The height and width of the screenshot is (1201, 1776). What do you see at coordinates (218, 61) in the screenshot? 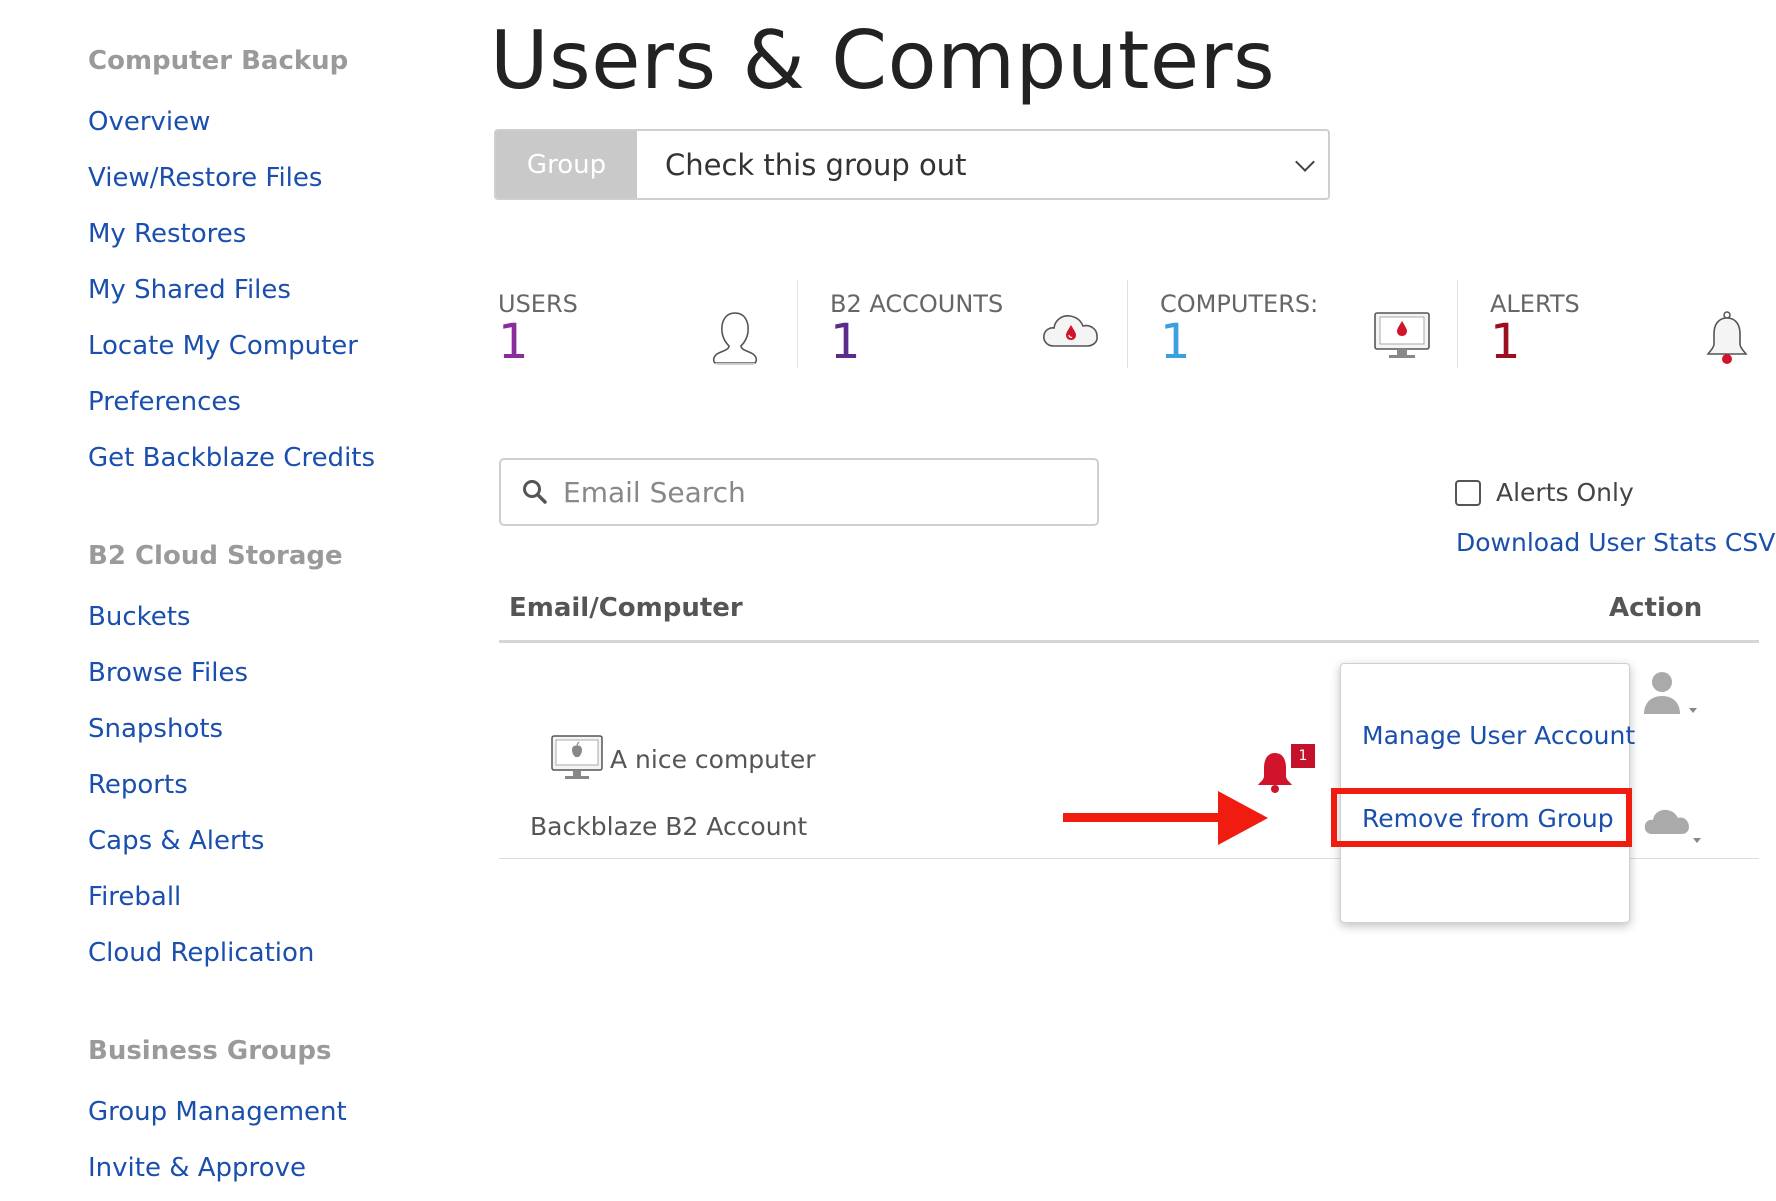
I see `sidebar-heading-computer-backup: Computer Backup` at bounding box center [218, 61].